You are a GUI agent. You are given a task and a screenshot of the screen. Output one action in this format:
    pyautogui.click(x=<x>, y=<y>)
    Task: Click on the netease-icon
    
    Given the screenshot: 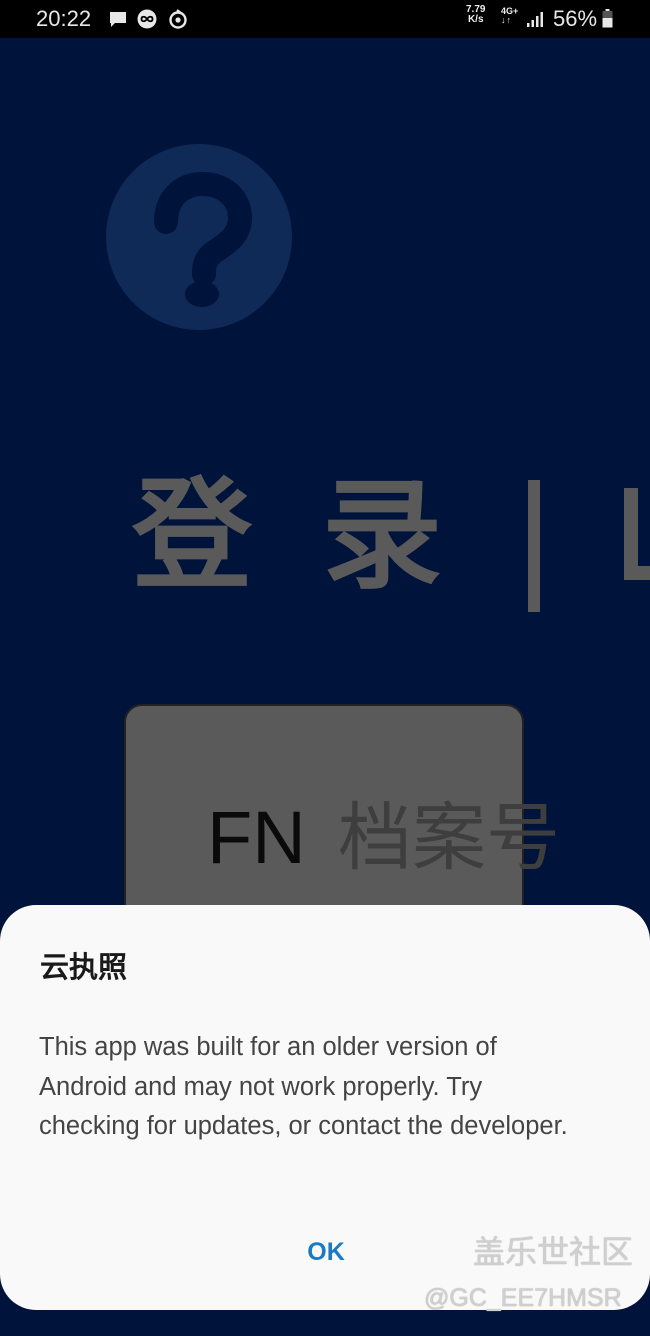 What is the action you would take?
    pyautogui.click(x=178, y=19)
    